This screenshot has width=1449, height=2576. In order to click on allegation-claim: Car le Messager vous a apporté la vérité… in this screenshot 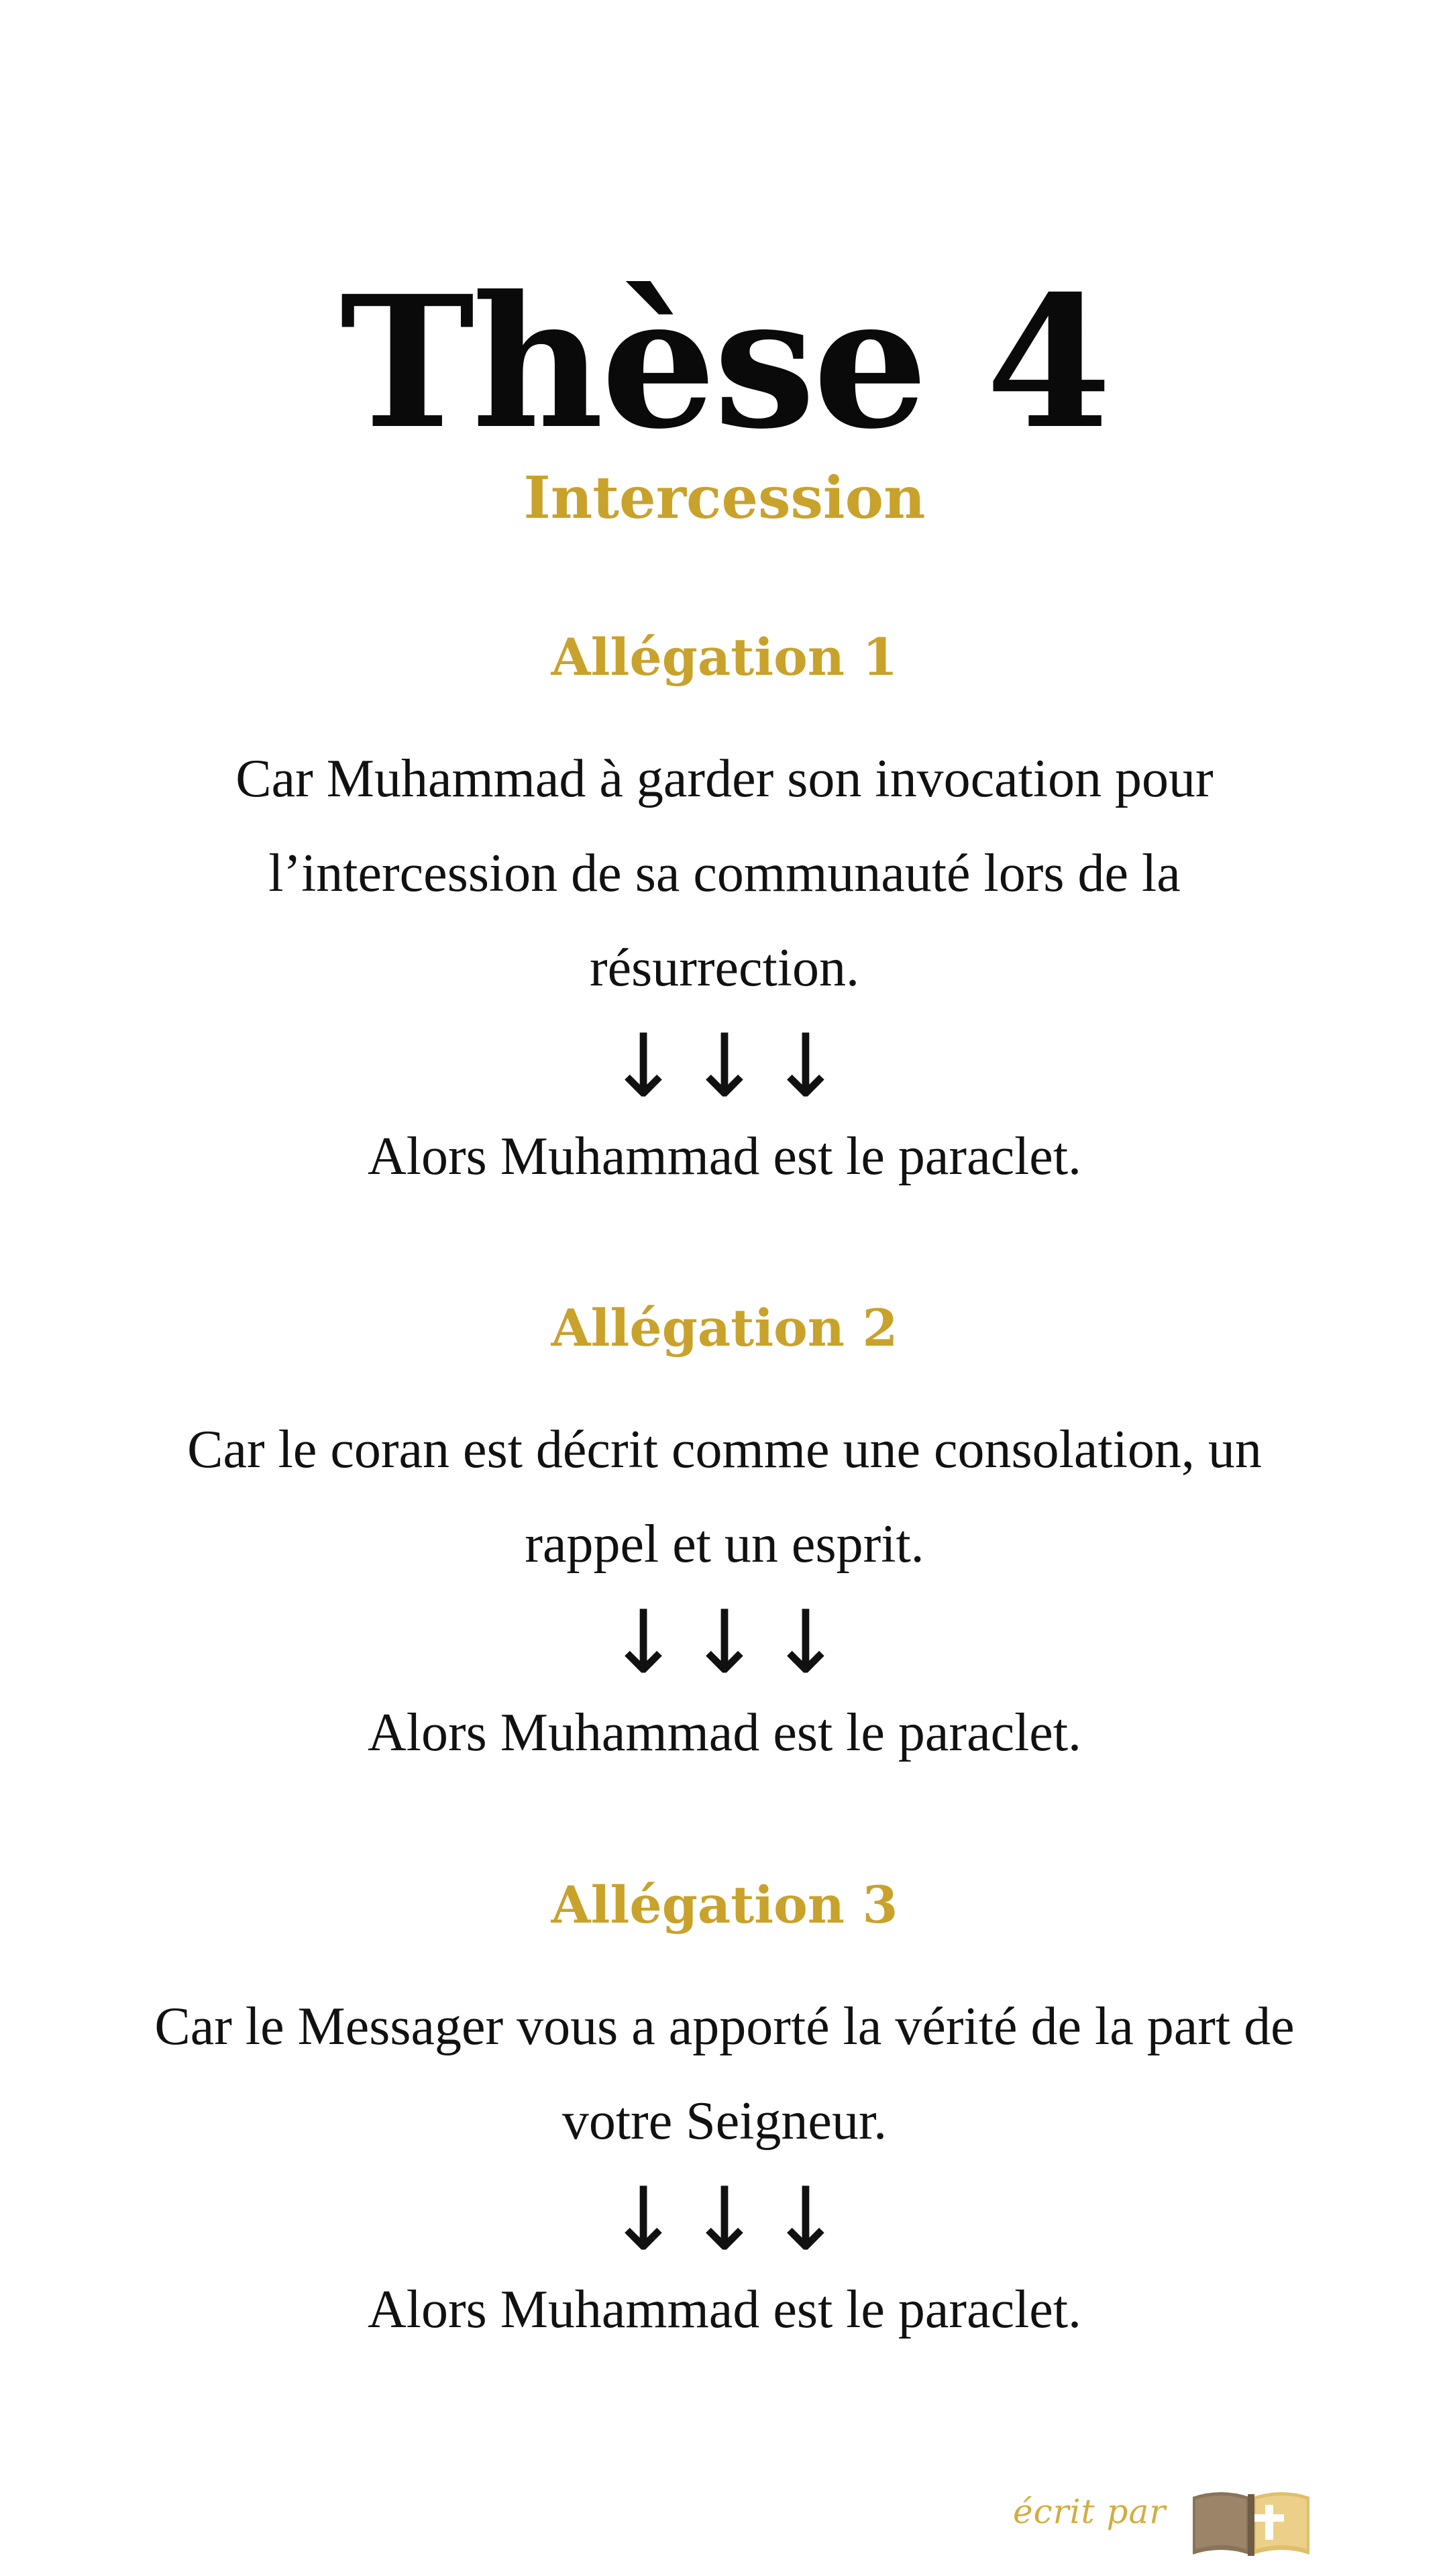, I will do `click(724, 2074)`.